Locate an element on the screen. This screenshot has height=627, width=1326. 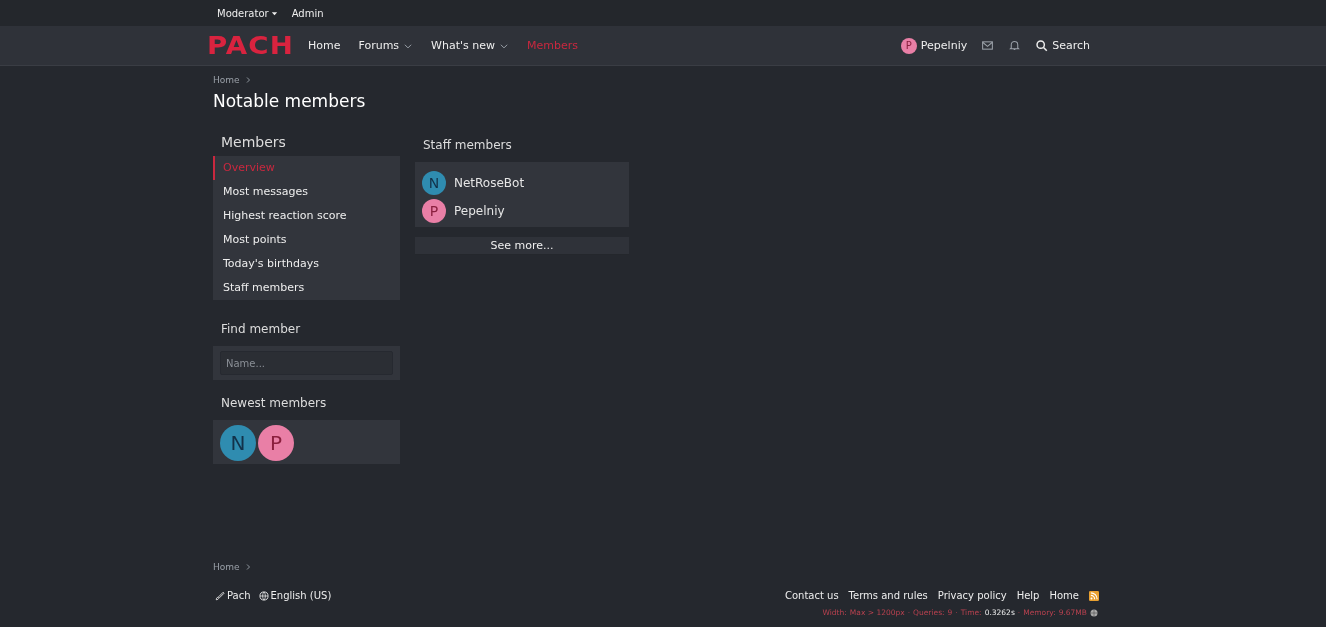
staff-link: Admin is located at coordinates (307, 13).